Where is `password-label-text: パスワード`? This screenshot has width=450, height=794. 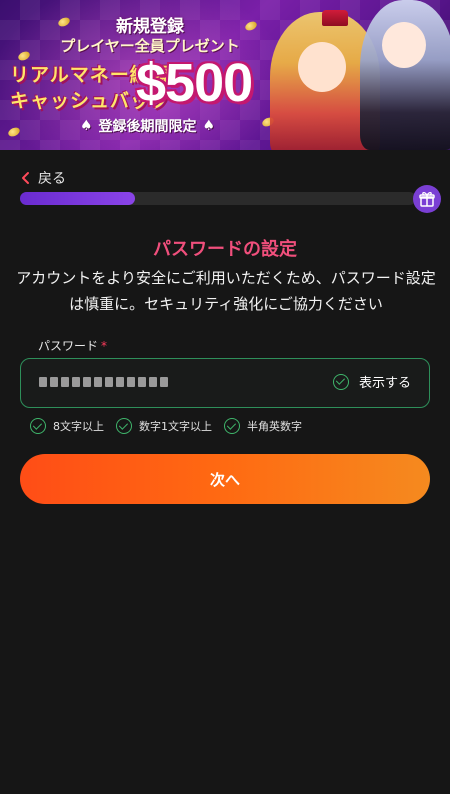 password-label-text: パスワード is located at coordinates (68, 346).